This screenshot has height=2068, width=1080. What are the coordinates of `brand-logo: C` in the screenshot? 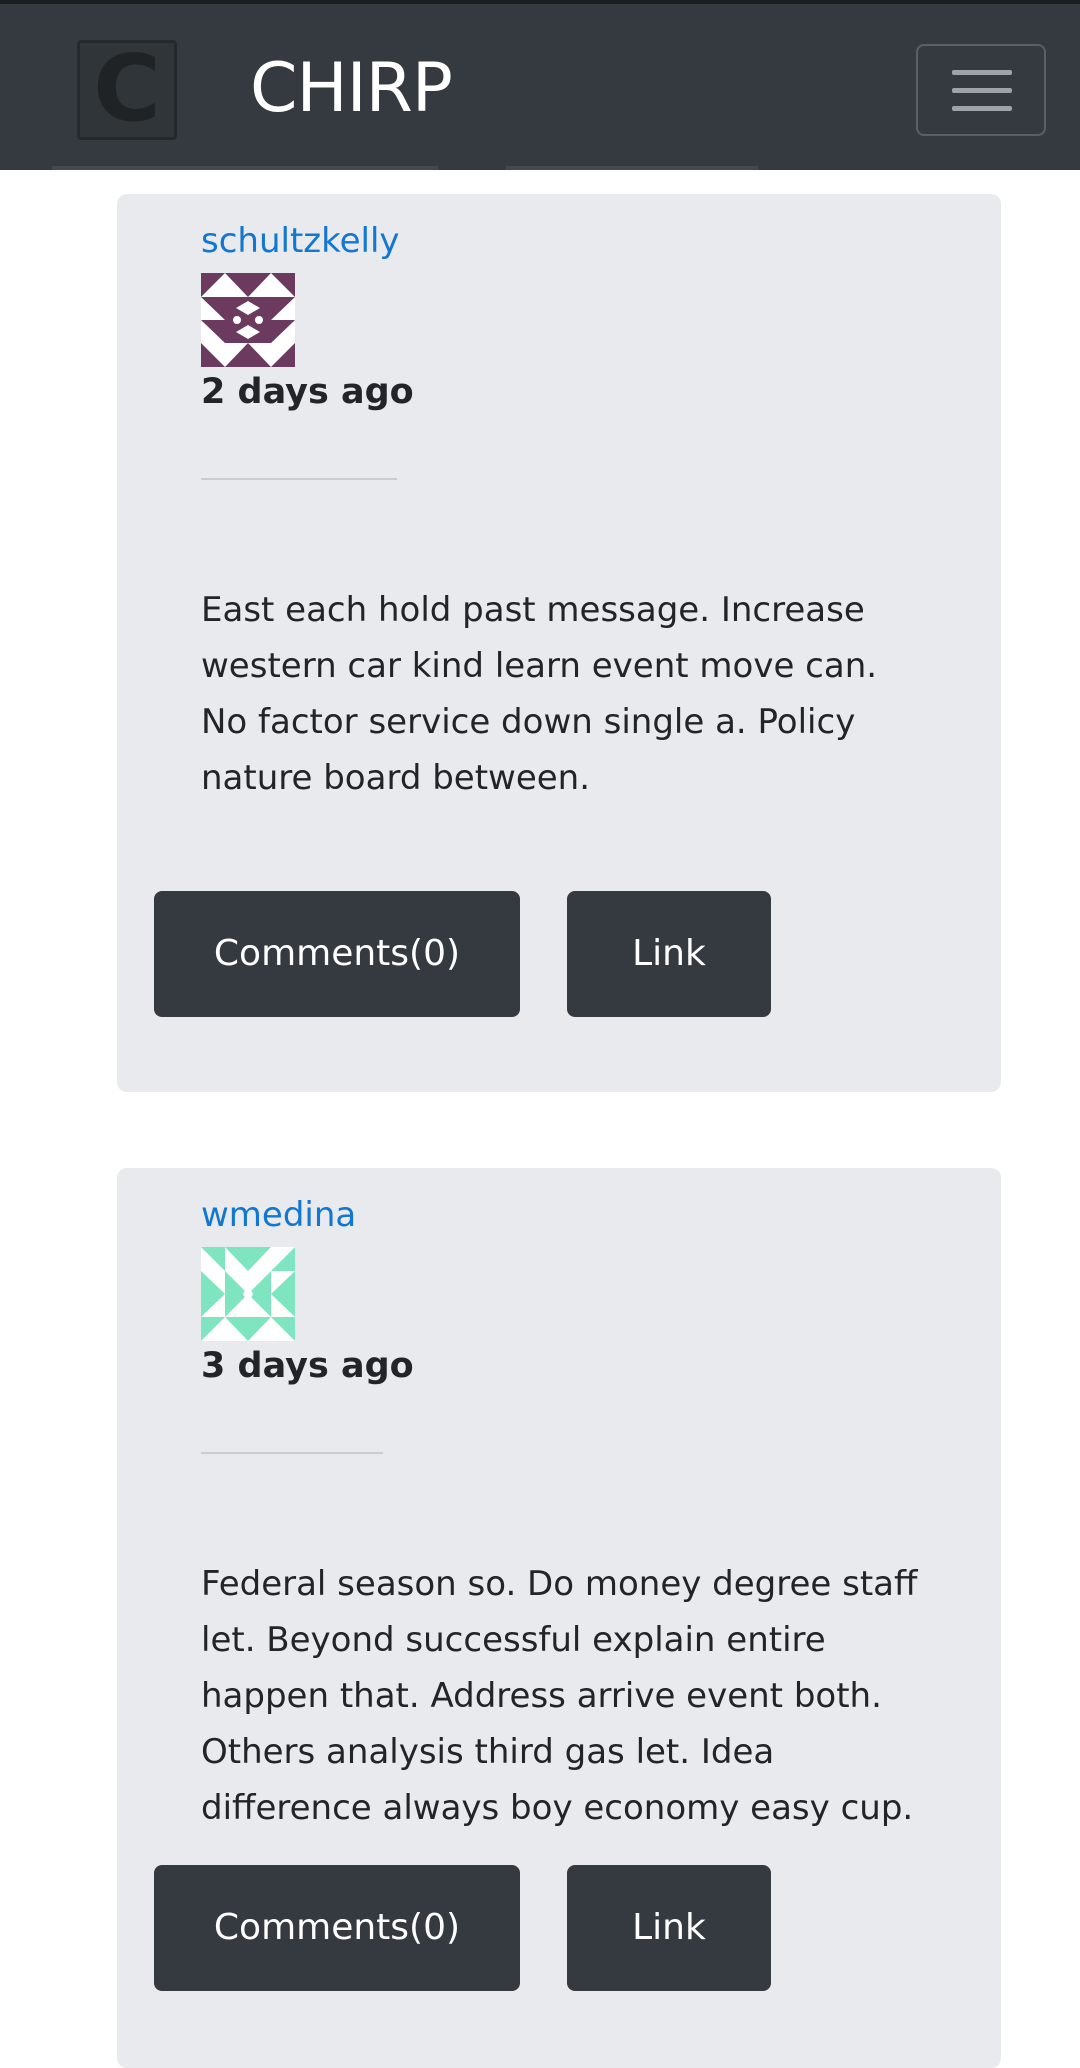 It's located at (127, 90).